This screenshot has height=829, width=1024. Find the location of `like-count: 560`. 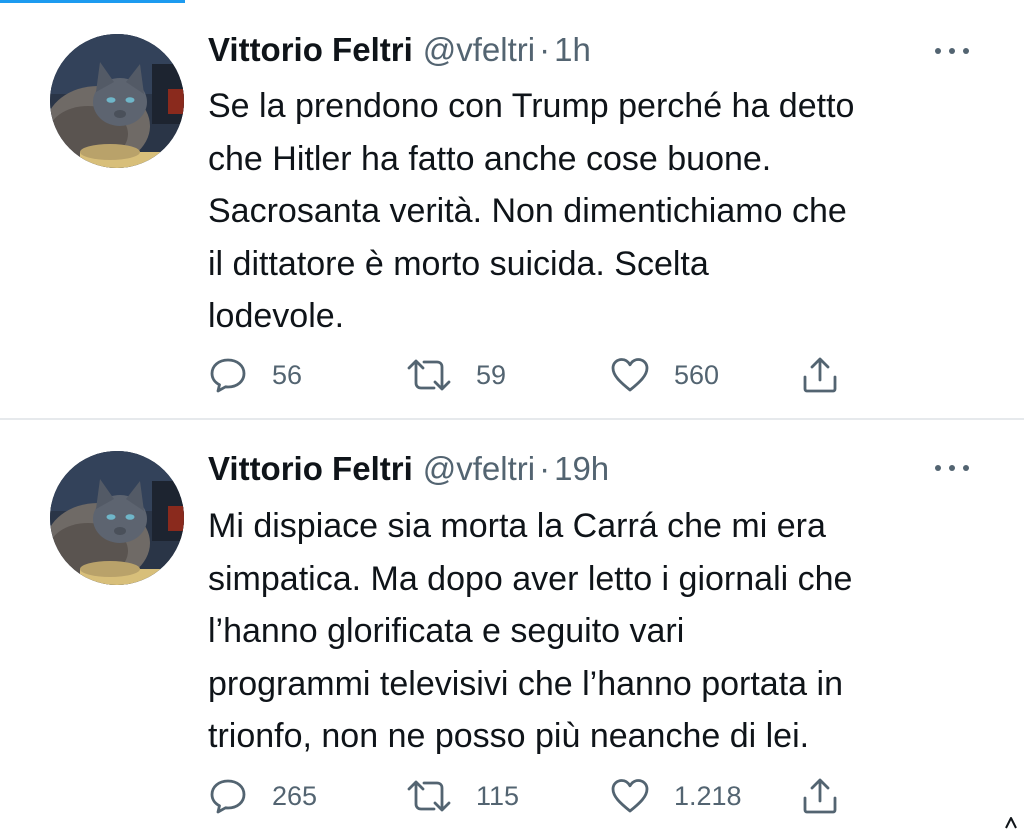

like-count: 560 is located at coordinates (697, 374).